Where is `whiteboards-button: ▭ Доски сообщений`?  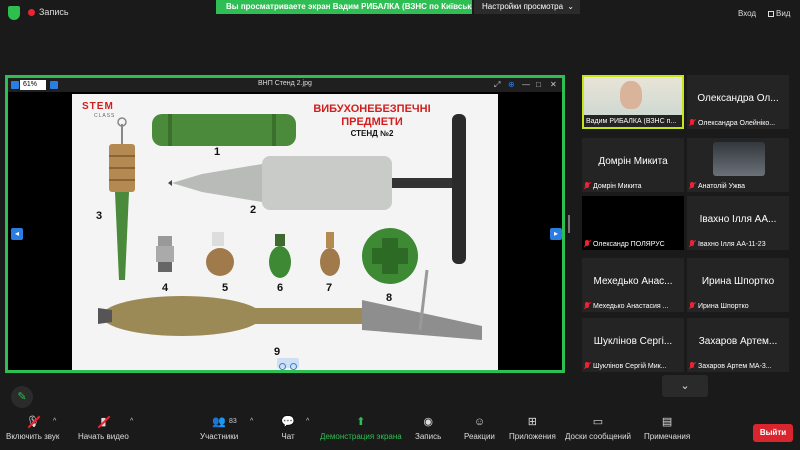 whiteboards-button: ▭ Доски сообщений is located at coordinates (598, 428).